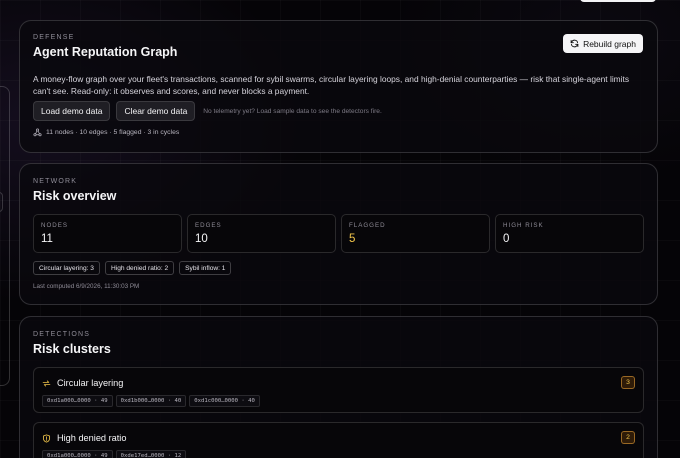 The image size is (680, 458). What do you see at coordinates (574, 43) in the screenshot?
I see `refresh-icon` at bounding box center [574, 43].